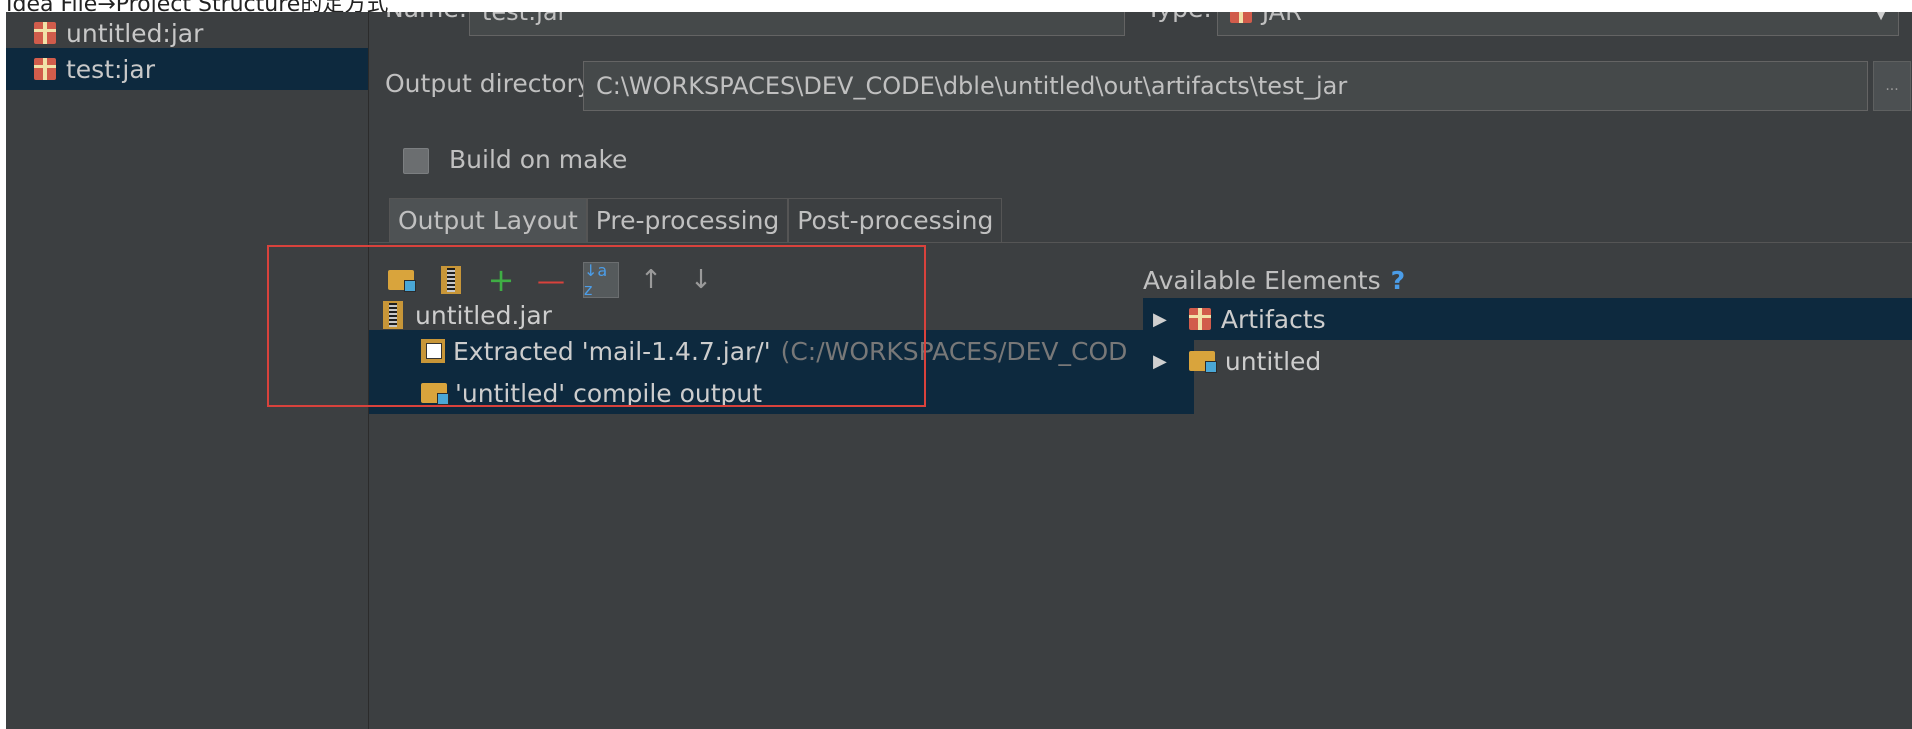 The image size is (1912, 729). What do you see at coordinates (135, 33) in the screenshot?
I see `artifact-label: untitled:jar` at bounding box center [135, 33].